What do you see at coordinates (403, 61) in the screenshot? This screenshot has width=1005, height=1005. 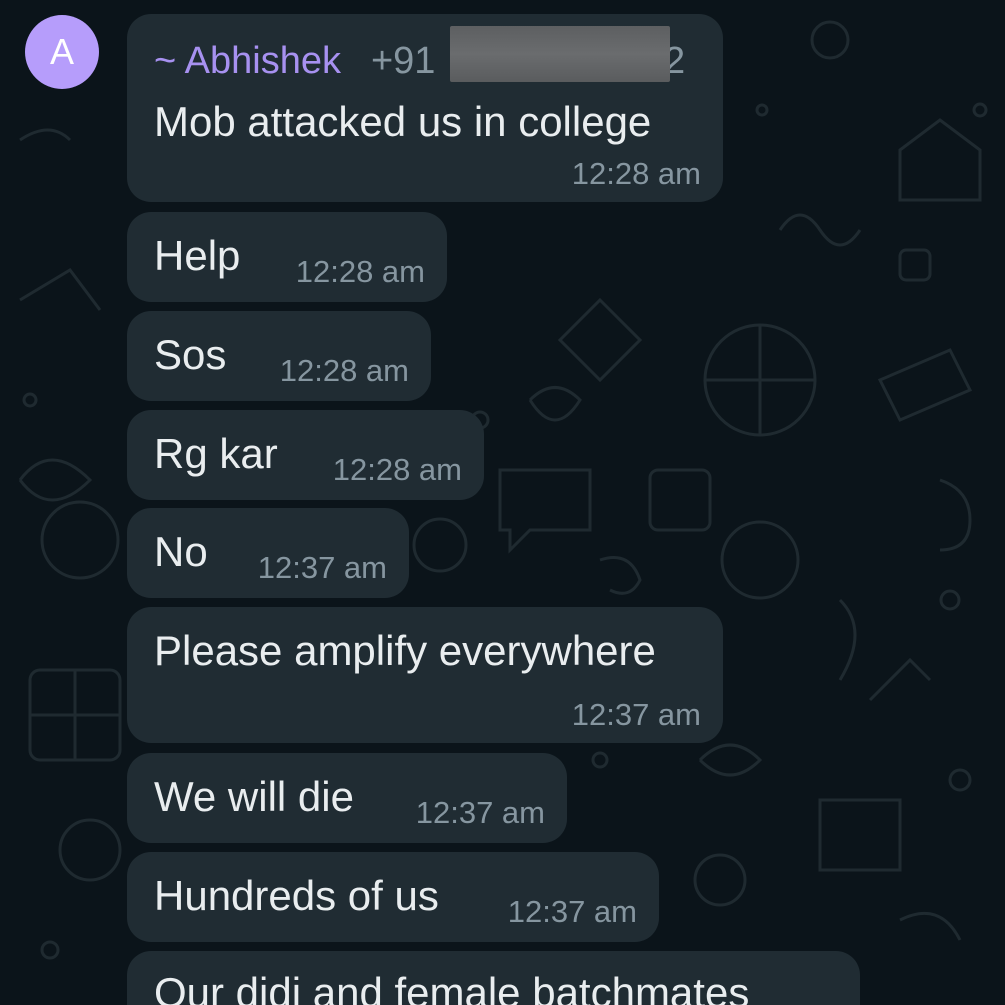 I see `sender-phone-prefix: +91` at bounding box center [403, 61].